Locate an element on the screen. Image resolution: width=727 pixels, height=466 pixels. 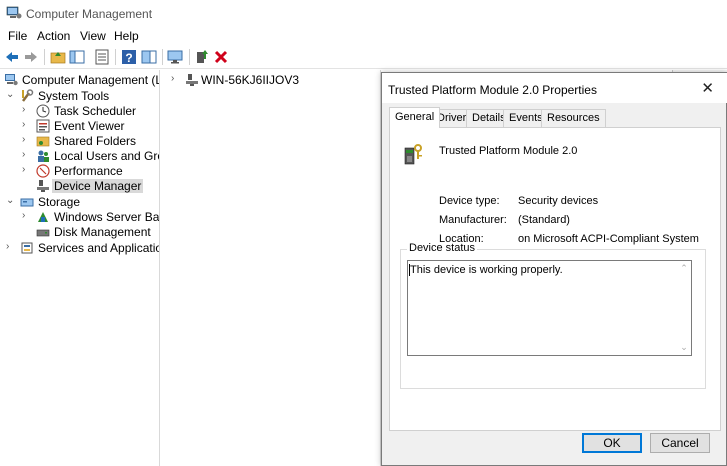
shared-folder-icon is located at coordinates (43, 141).